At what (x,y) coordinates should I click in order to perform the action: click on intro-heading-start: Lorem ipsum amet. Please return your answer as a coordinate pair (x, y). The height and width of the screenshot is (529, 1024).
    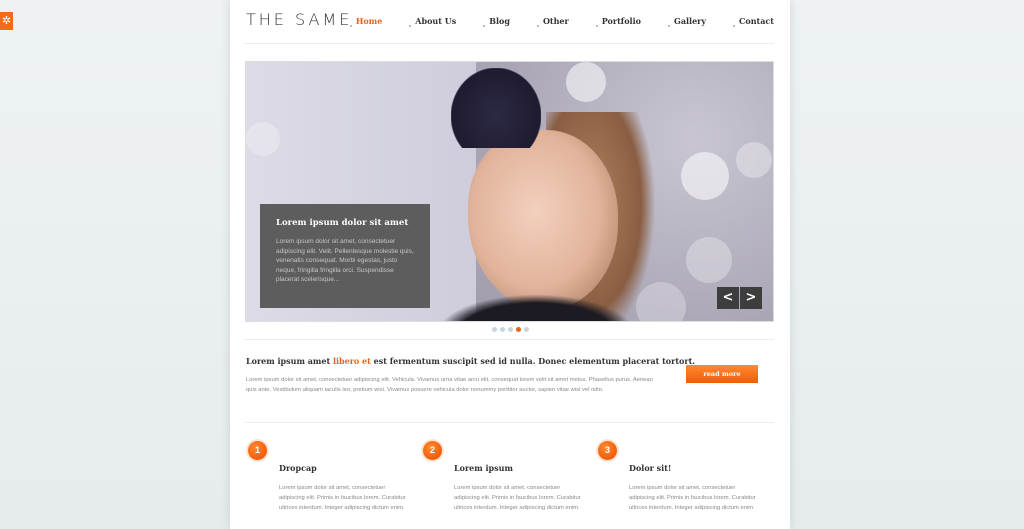
    Looking at the image, I should click on (289, 361).